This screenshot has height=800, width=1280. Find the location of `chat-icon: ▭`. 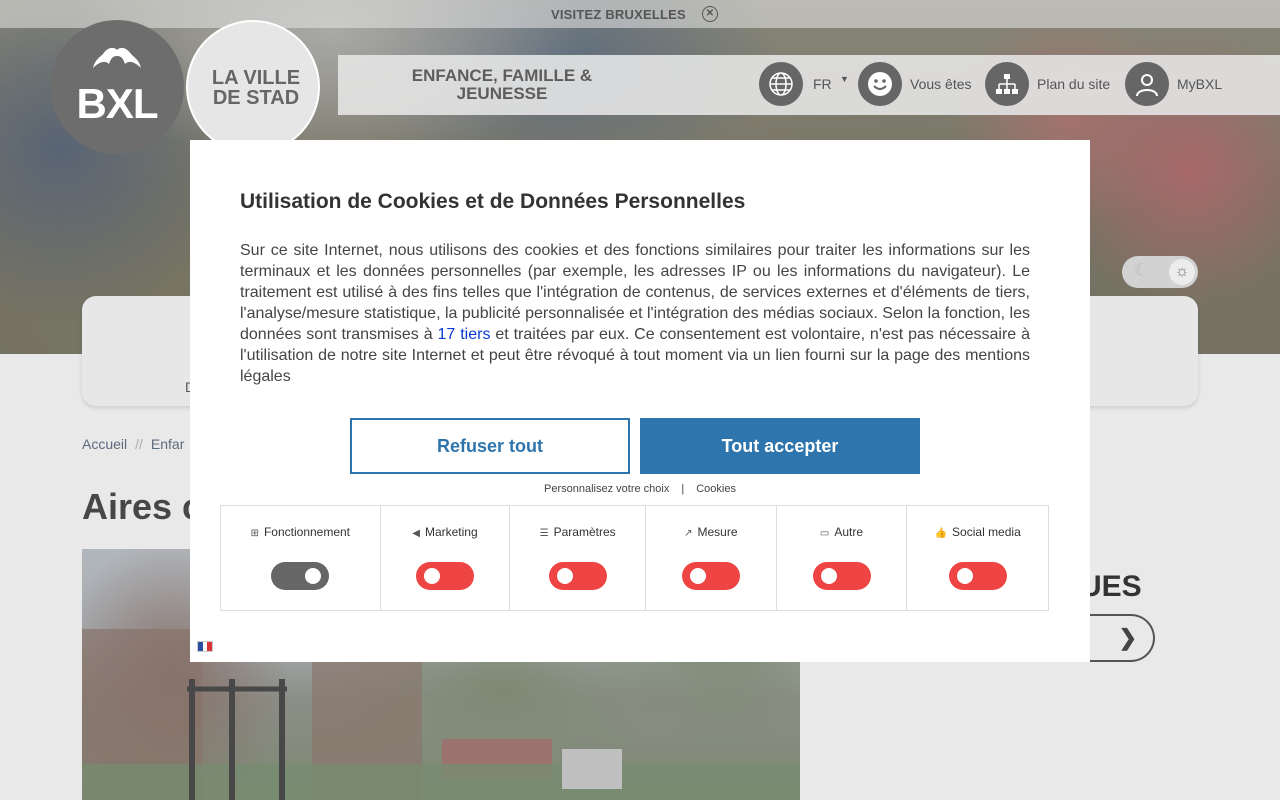

chat-icon: ▭ is located at coordinates (824, 533).